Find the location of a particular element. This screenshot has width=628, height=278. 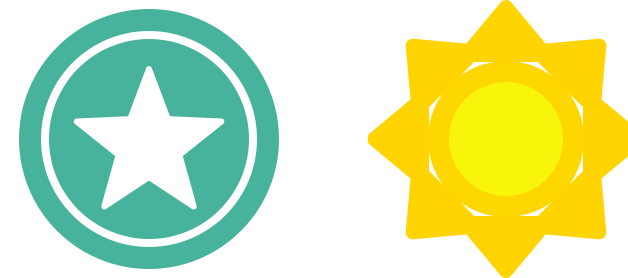

sun-inner-disc is located at coordinates (506, 139).